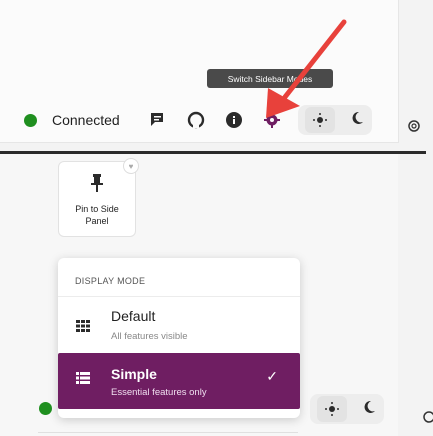 The image size is (433, 436). What do you see at coordinates (149, 336) in the screenshot?
I see `menu-item-description: All features visible` at bounding box center [149, 336].